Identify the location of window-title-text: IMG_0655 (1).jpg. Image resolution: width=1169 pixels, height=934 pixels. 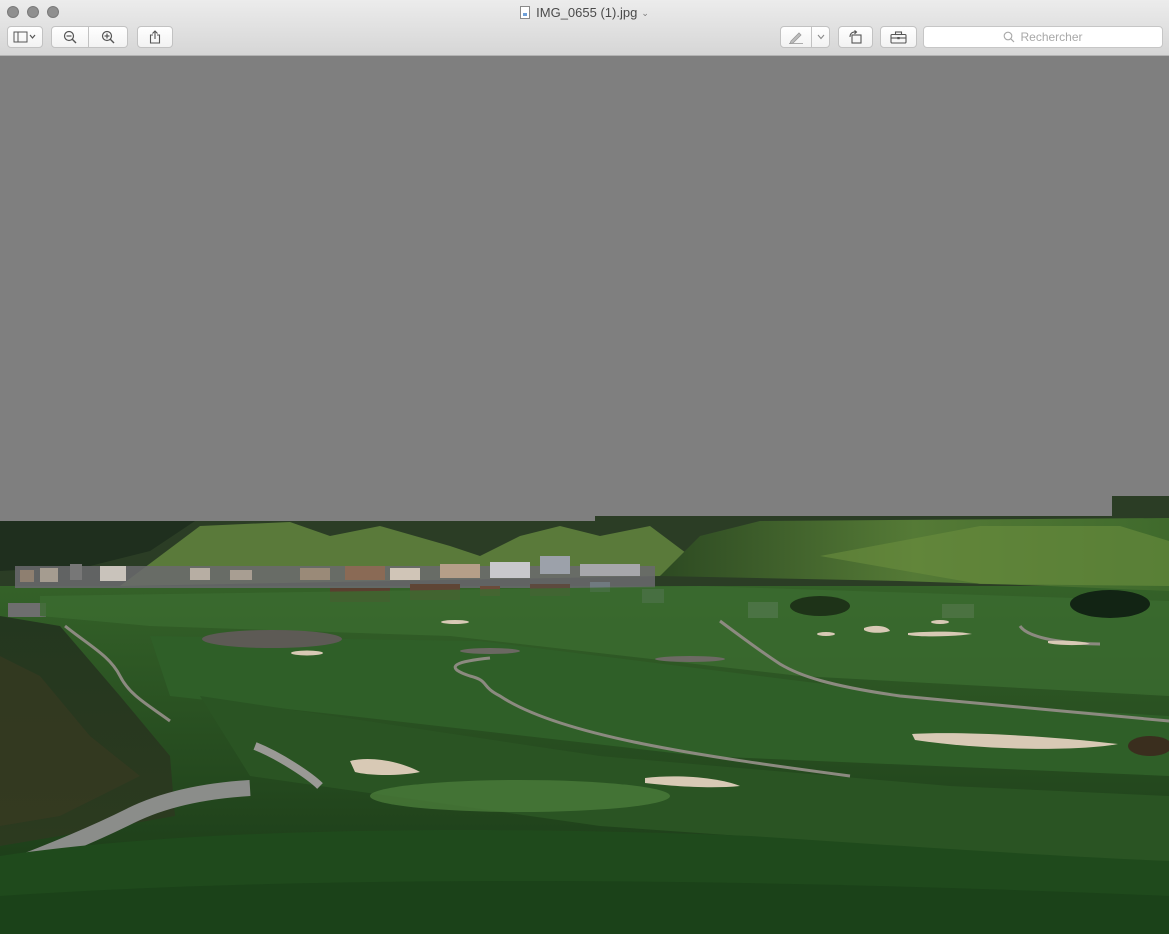
(587, 12).